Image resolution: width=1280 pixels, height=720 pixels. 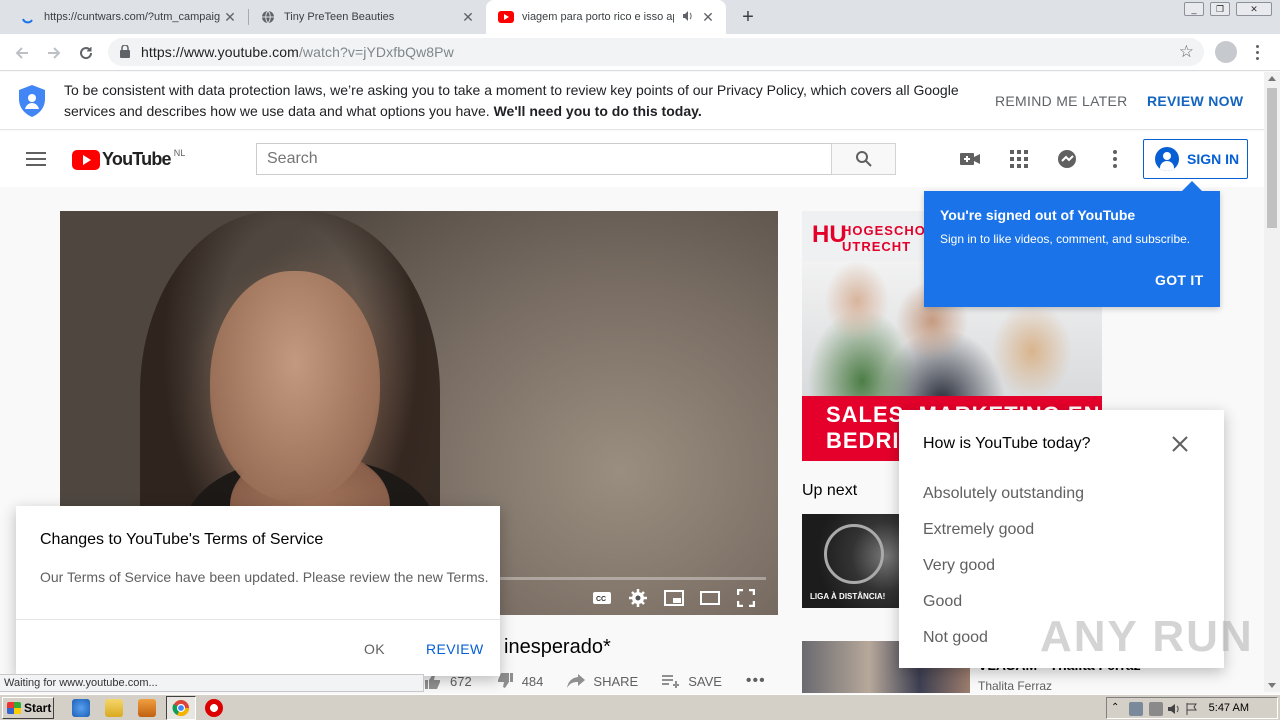 What do you see at coordinates (28, 17) in the screenshot?
I see `loading-spinner-icon` at bounding box center [28, 17].